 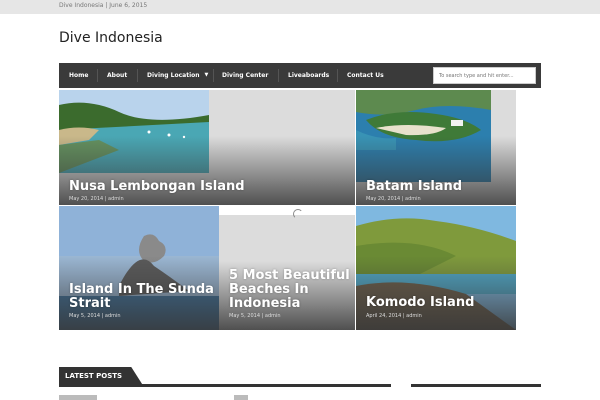 What do you see at coordinates (245, 75) in the screenshot?
I see `nav-item-diving-center: Diving Center` at bounding box center [245, 75].